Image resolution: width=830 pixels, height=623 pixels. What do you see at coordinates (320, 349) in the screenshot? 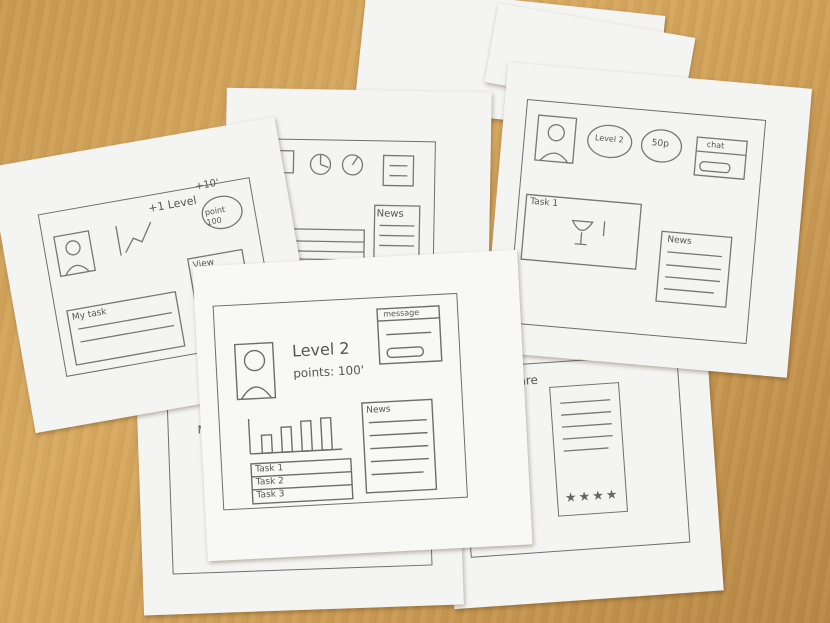
I see `sketch-d-level-title: Level 2` at bounding box center [320, 349].